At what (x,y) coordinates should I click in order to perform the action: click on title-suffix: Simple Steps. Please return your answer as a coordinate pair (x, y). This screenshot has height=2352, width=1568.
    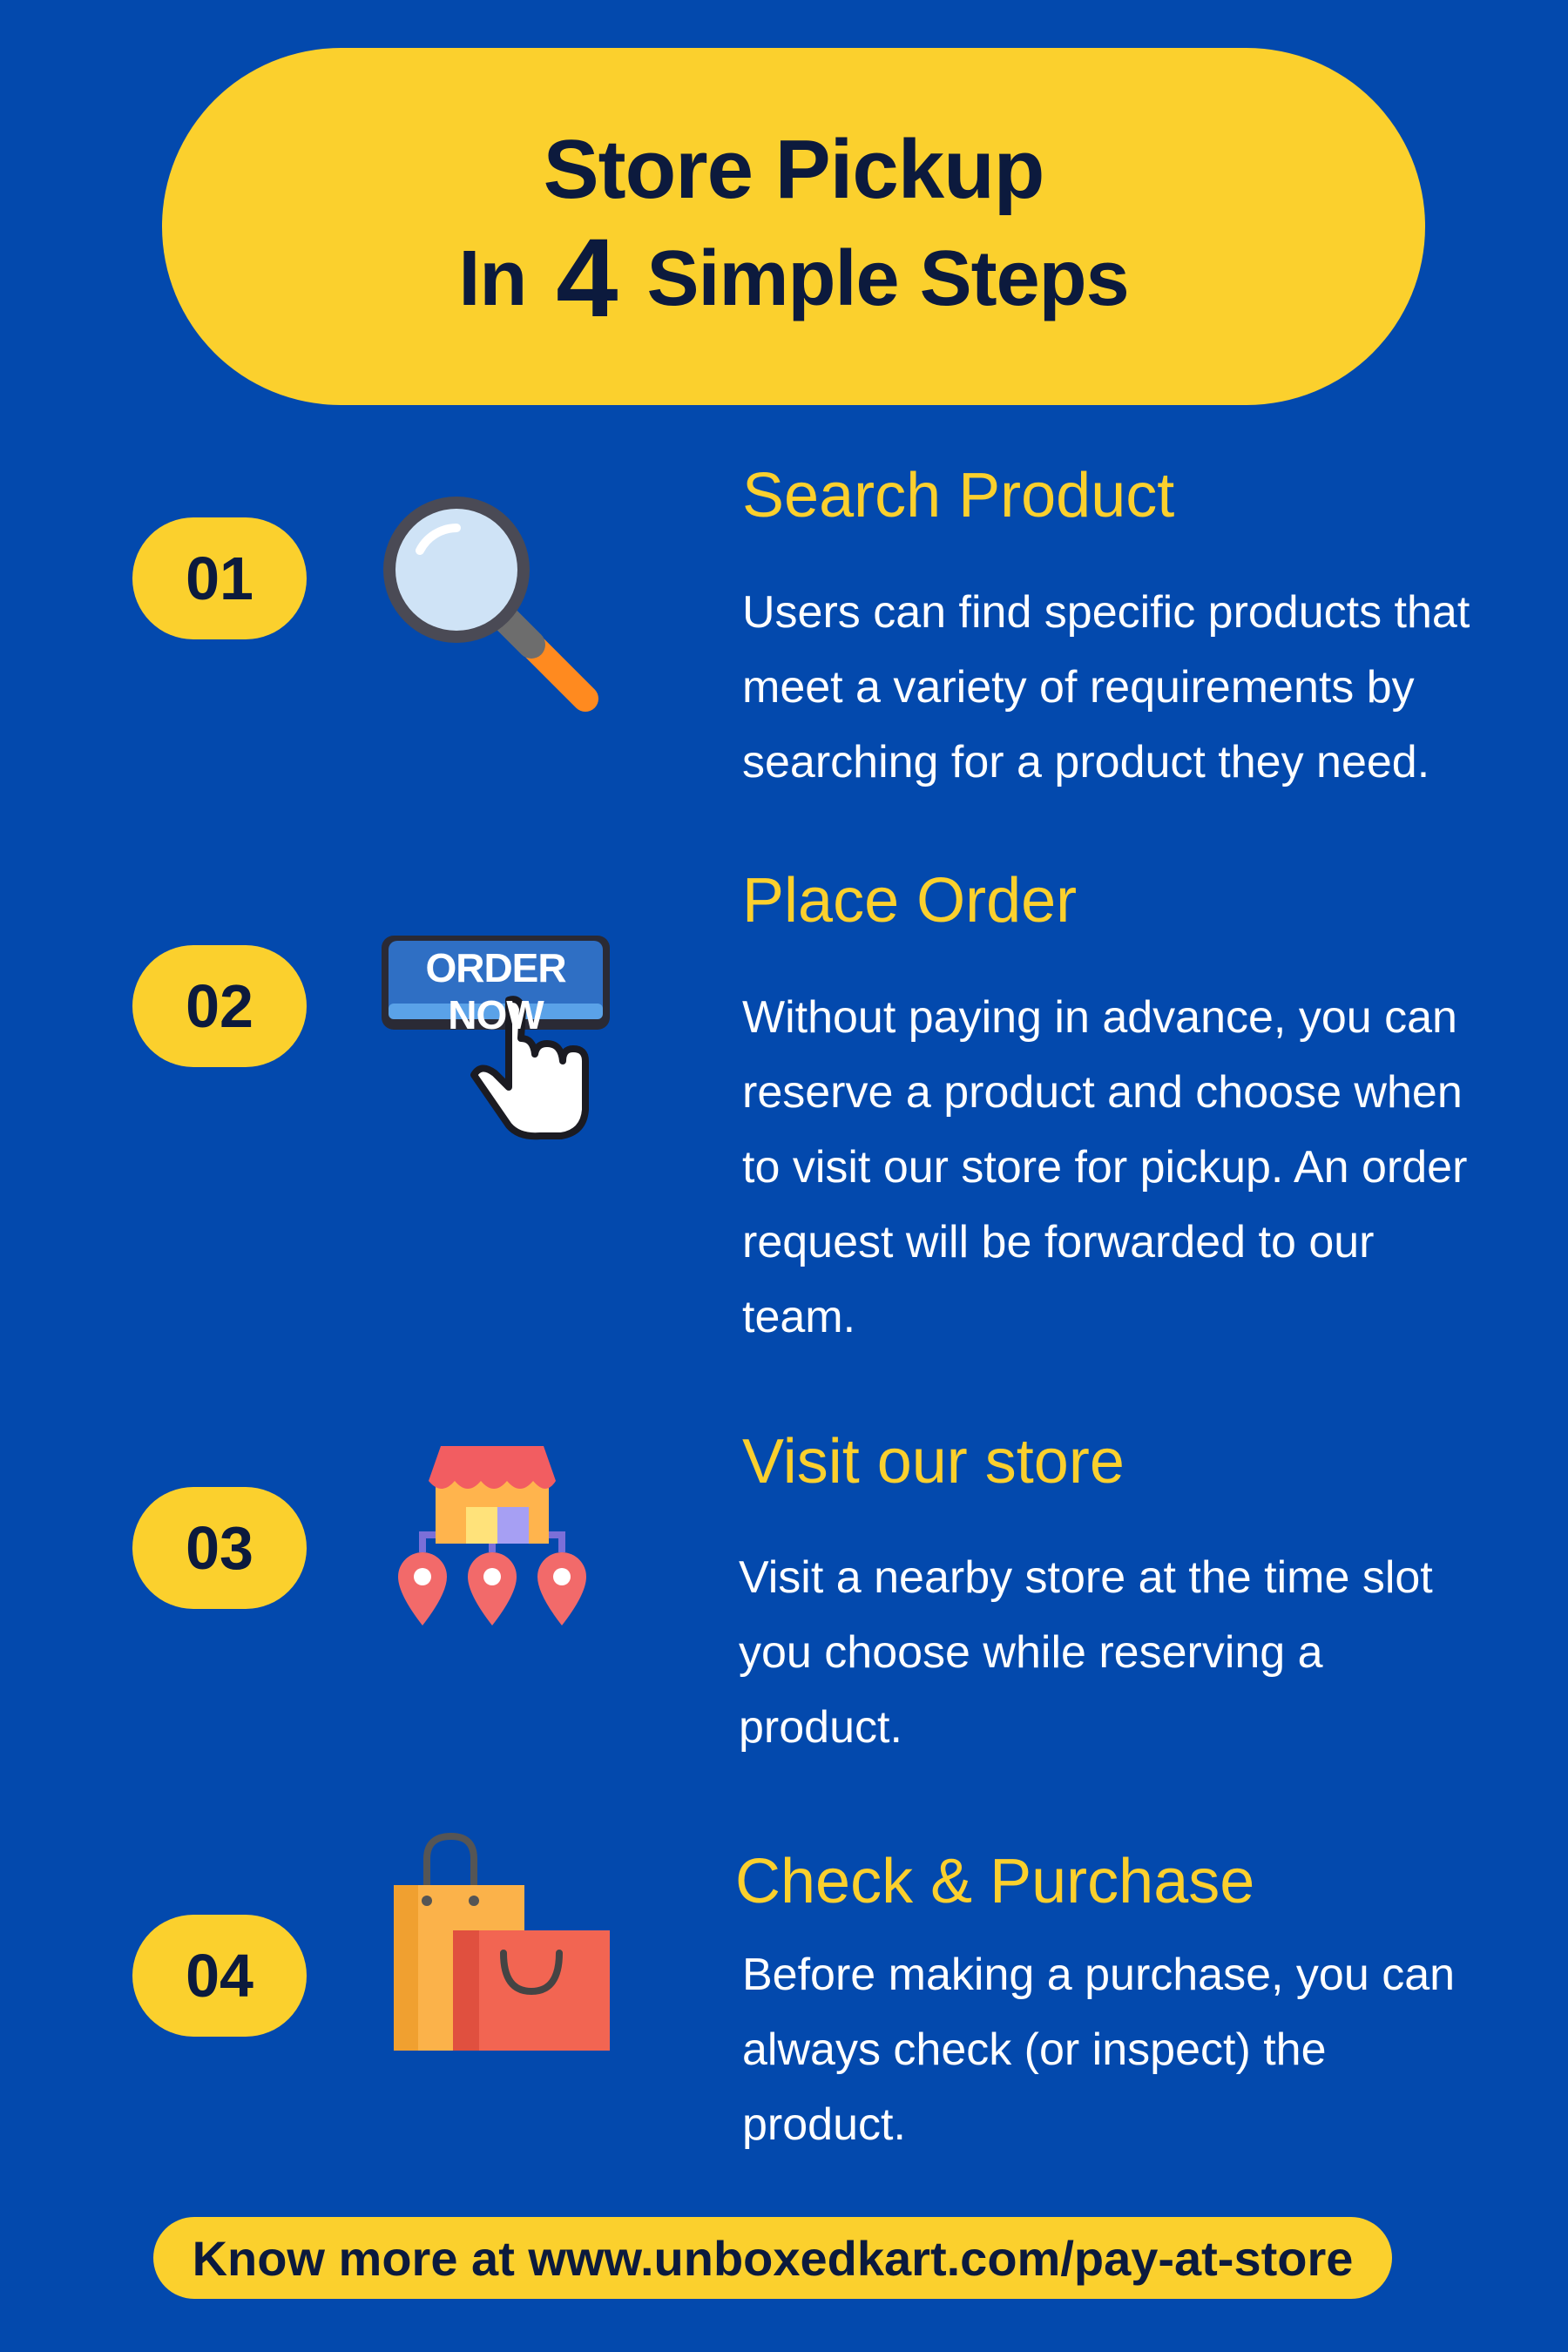
    Looking at the image, I should click on (888, 278).